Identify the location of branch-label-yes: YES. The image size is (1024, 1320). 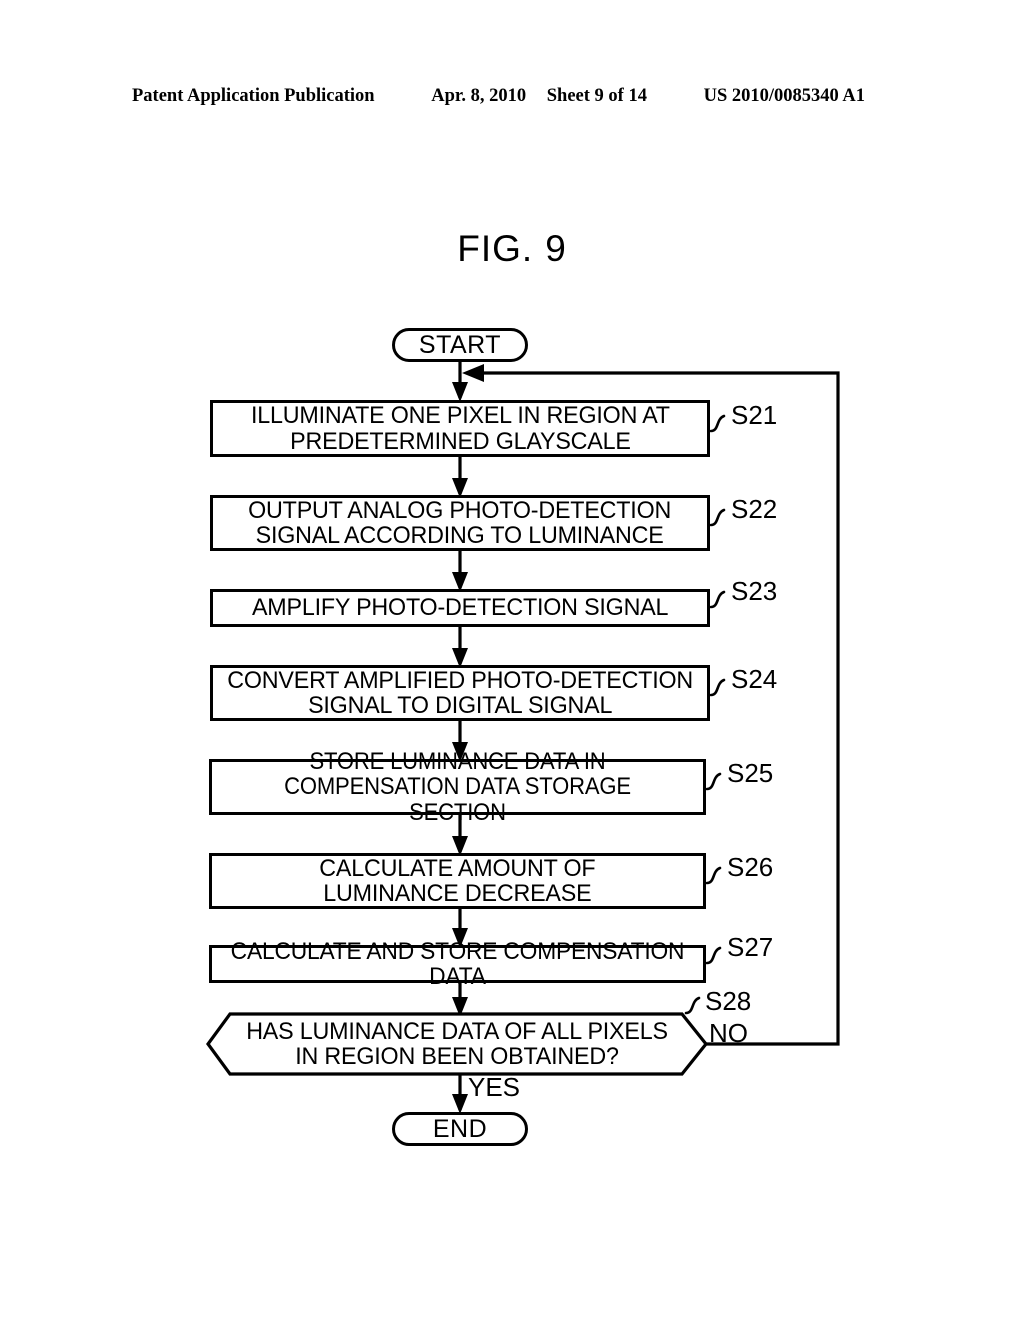
(494, 1087).